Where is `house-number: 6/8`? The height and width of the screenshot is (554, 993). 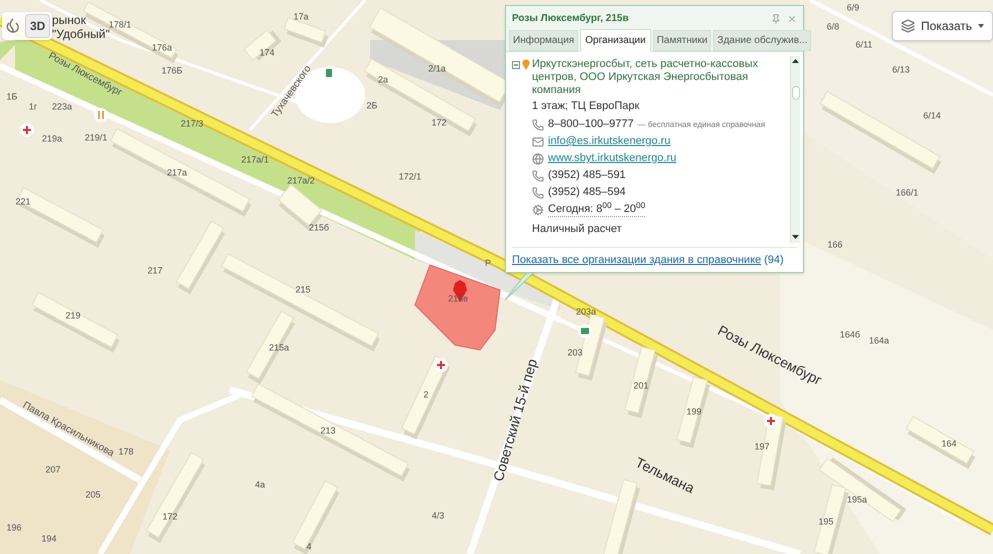
house-number: 6/8 is located at coordinates (833, 27).